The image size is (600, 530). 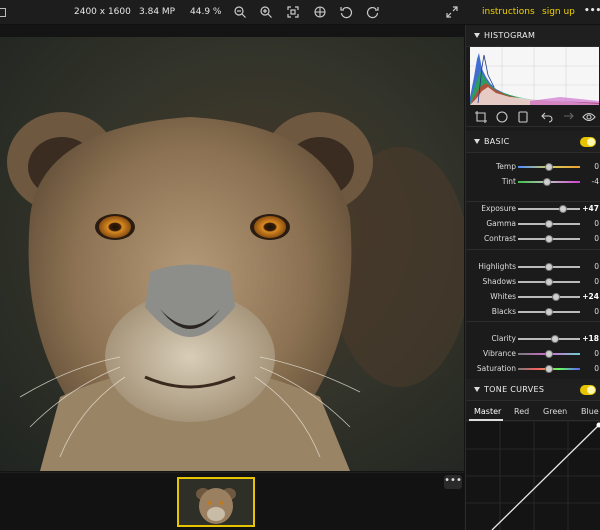 I want to click on slider-label: Shadows, so click(x=499, y=281).